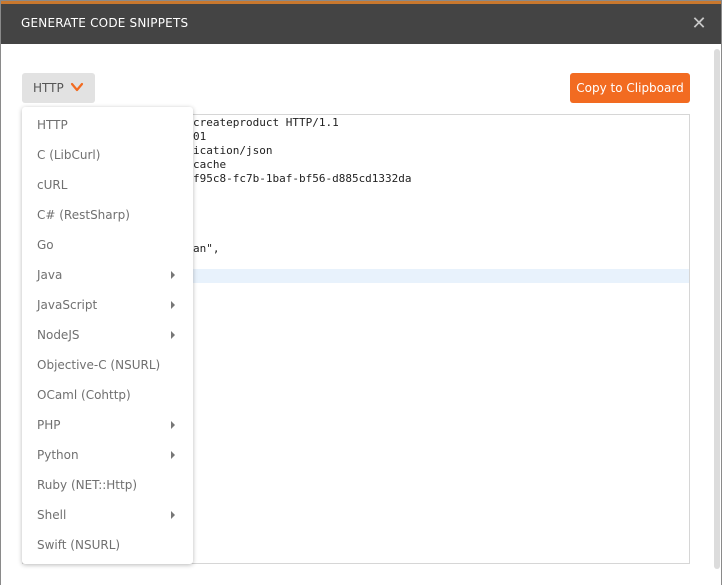  Describe the element at coordinates (717, 309) in the screenshot. I see `modal-scrollbar` at that location.